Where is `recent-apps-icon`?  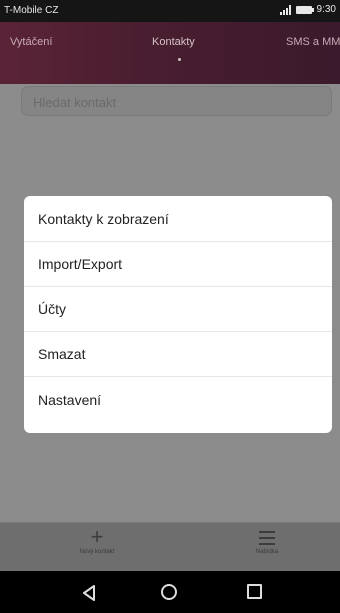 recent-apps-icon is located at coordinates (254, 591).